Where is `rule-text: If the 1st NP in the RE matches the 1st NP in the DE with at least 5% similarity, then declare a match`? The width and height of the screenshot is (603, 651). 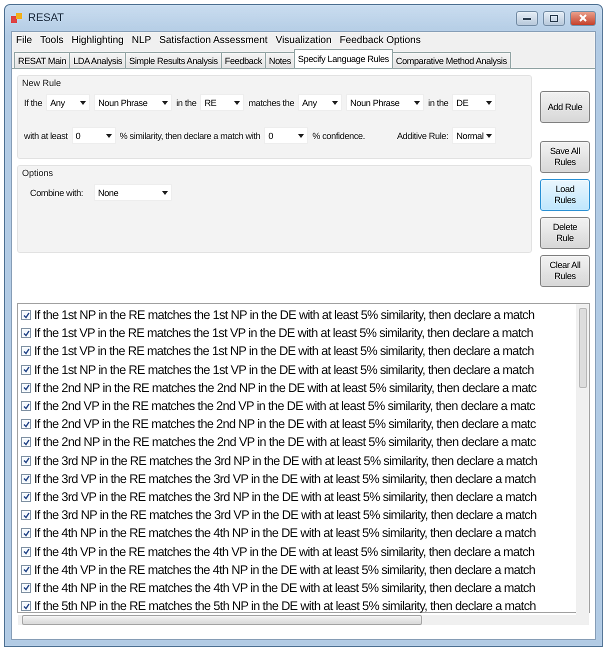
rule-text: If the 1st NP in the RE matches the 1st NP in the DE with at least 5% similarity, then declare a match is located at coordinates (284, 315).